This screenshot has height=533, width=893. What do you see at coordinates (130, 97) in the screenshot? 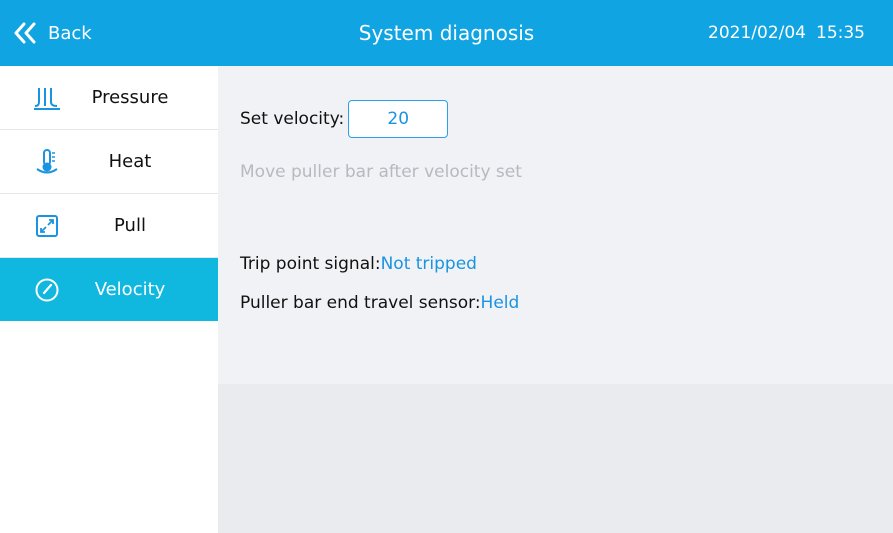
I see `sidebar-item-label: Pressure` at bounding box center [130, 97].